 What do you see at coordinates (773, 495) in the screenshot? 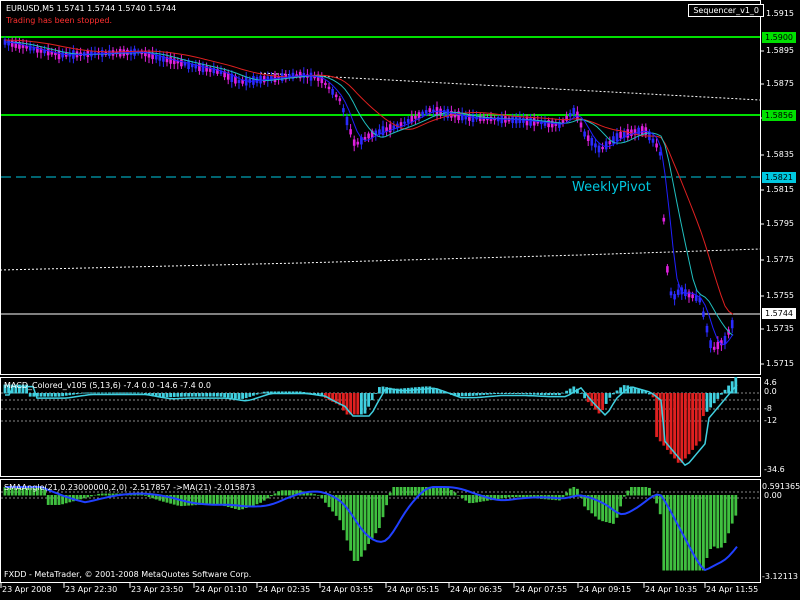
I see `sma-axis-label: 0.00` at bounding box center [773, 495].